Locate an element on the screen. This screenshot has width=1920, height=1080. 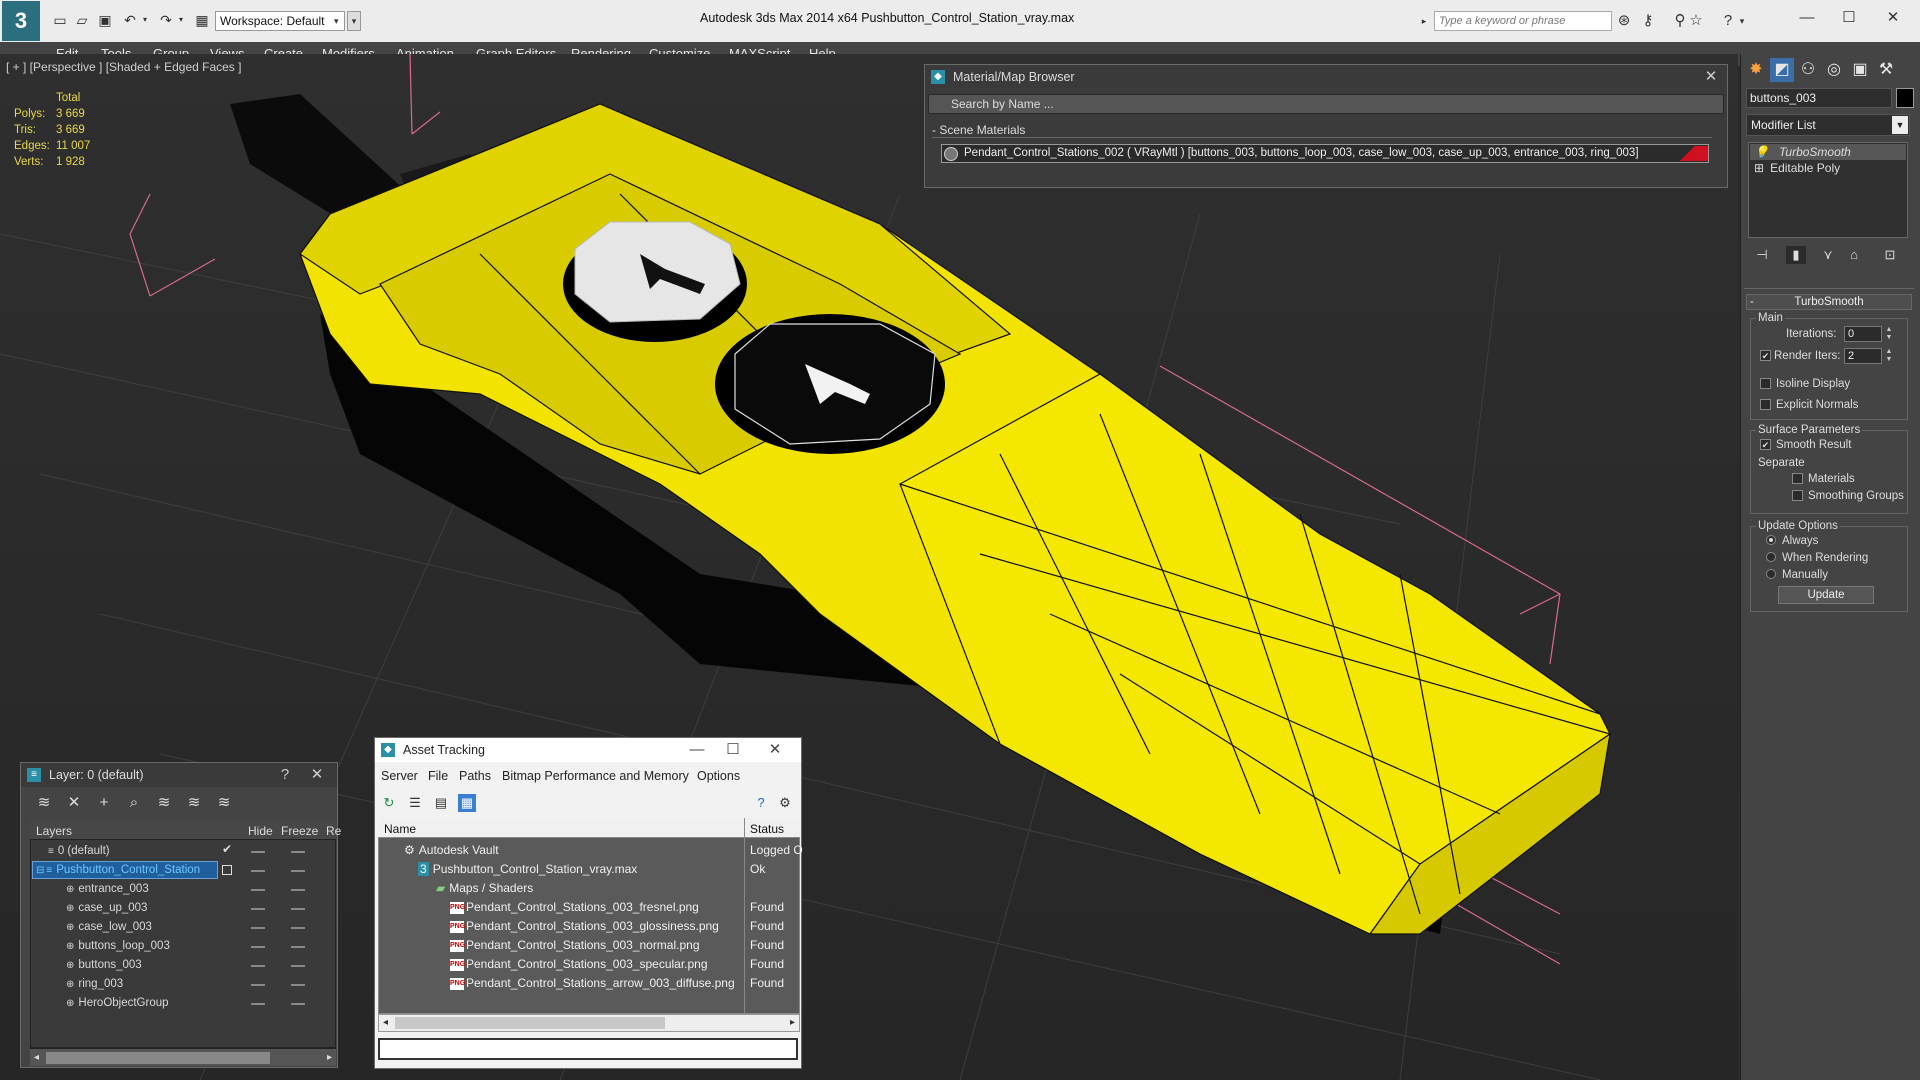
motion-tab-icon: ◎ is located at coordinates (1834, 70).